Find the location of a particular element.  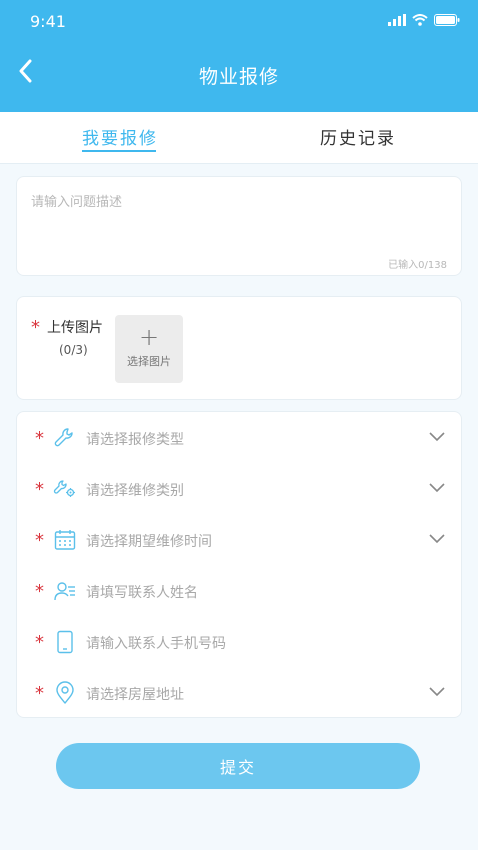

status-icons is located at coordinates (424, 20).